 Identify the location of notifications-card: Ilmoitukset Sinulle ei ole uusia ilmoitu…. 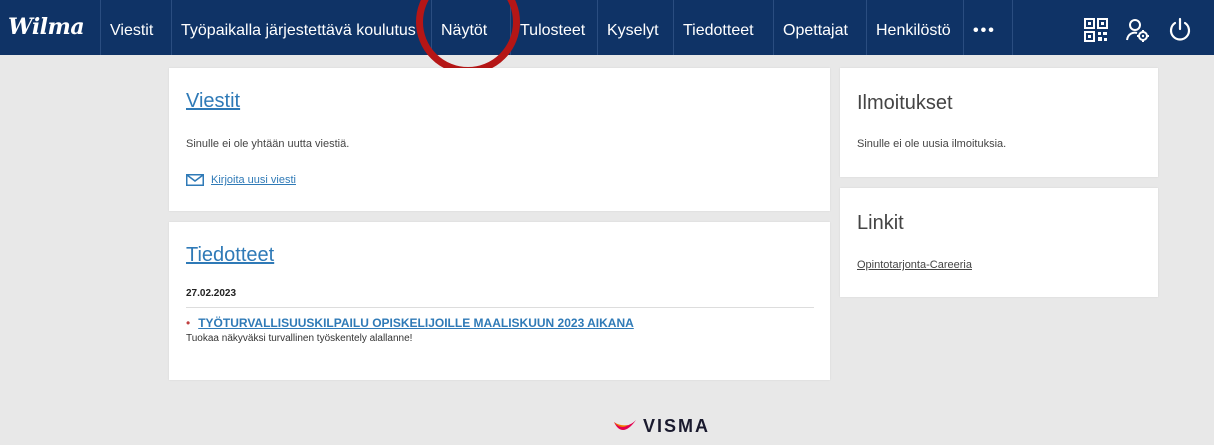
(999, 122).